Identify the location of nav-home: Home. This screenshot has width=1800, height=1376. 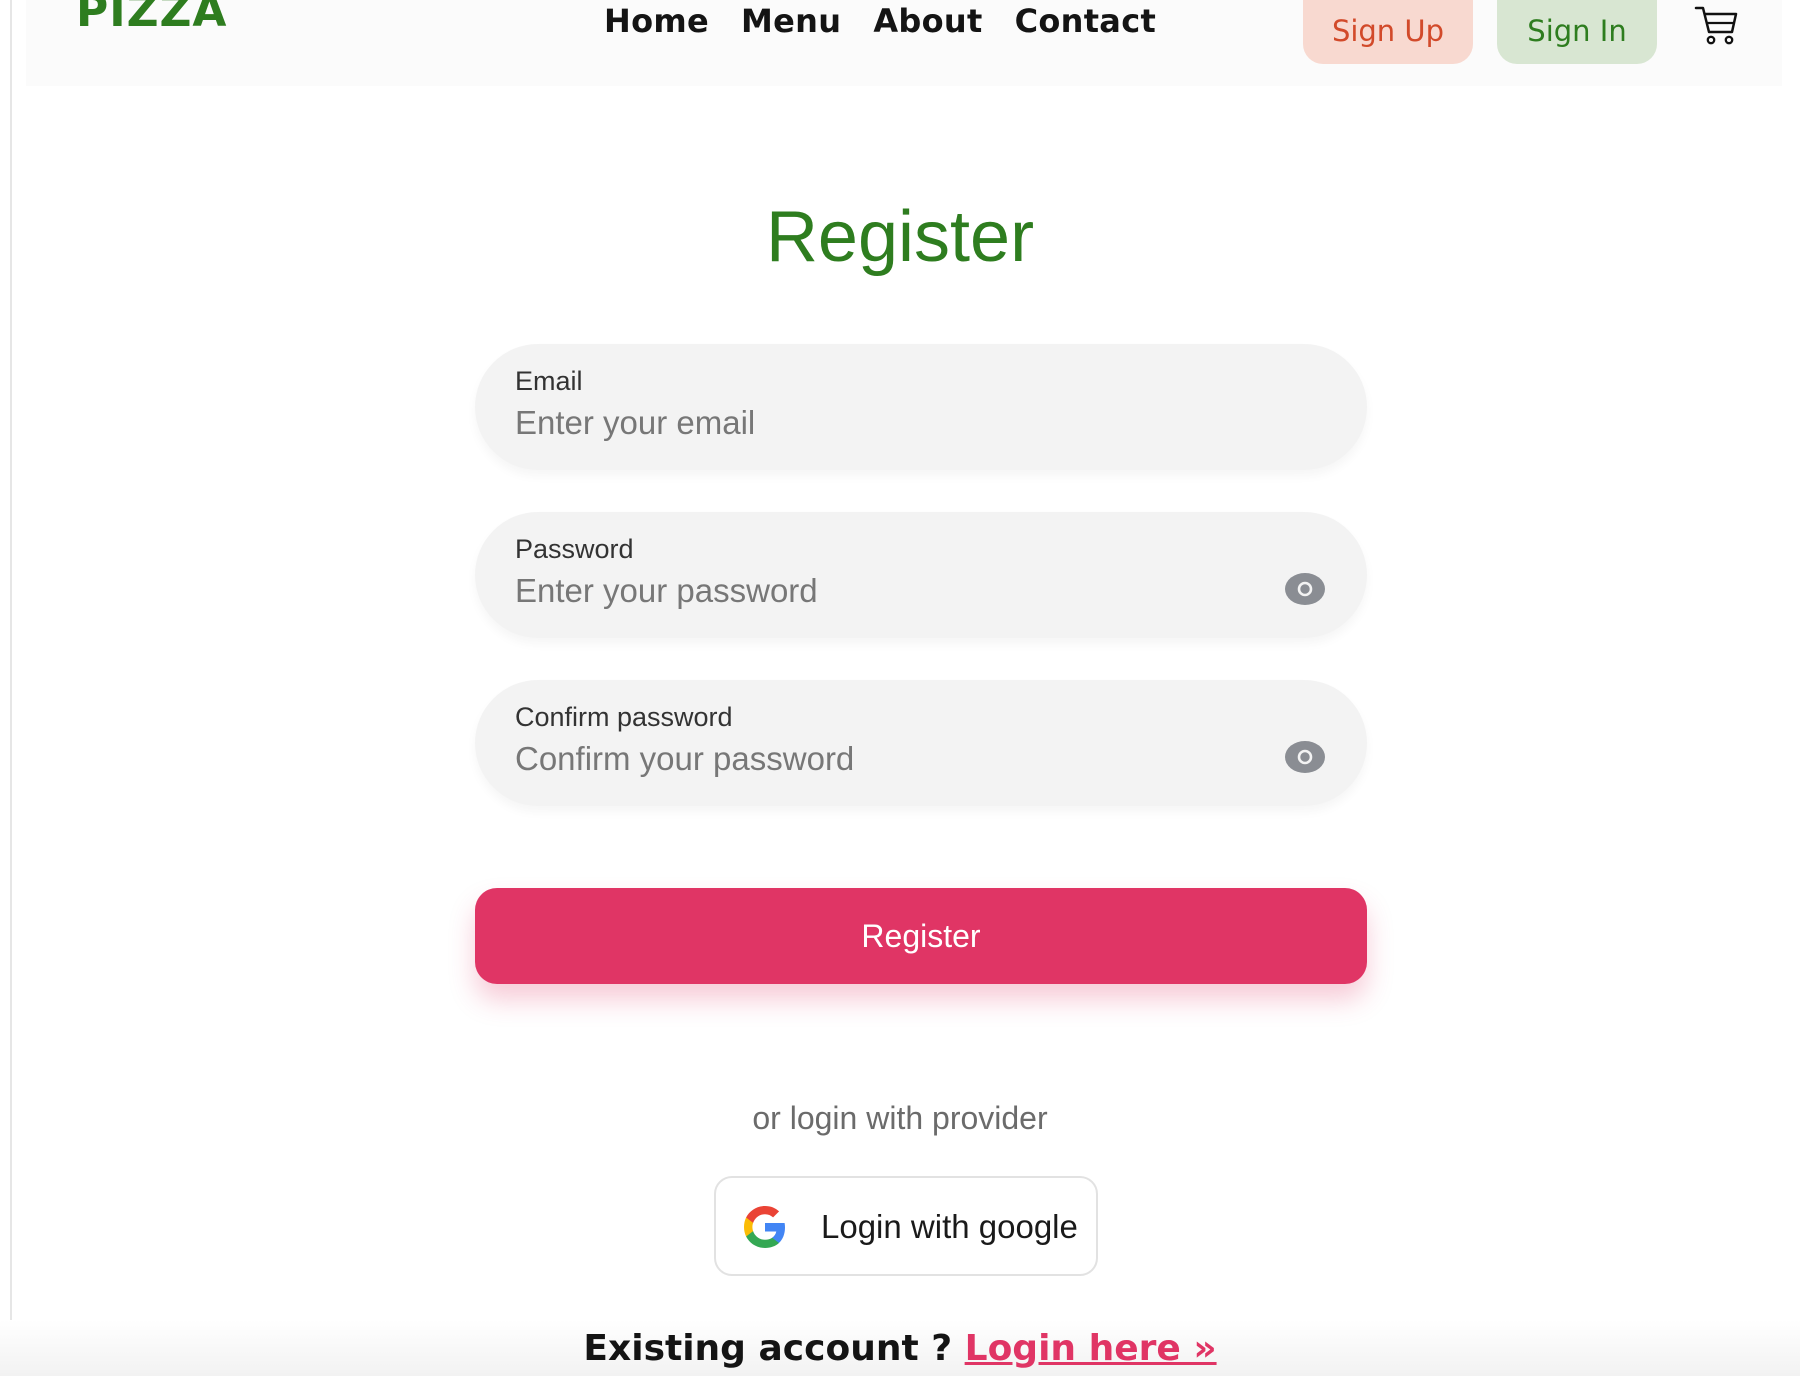
(656, 21).